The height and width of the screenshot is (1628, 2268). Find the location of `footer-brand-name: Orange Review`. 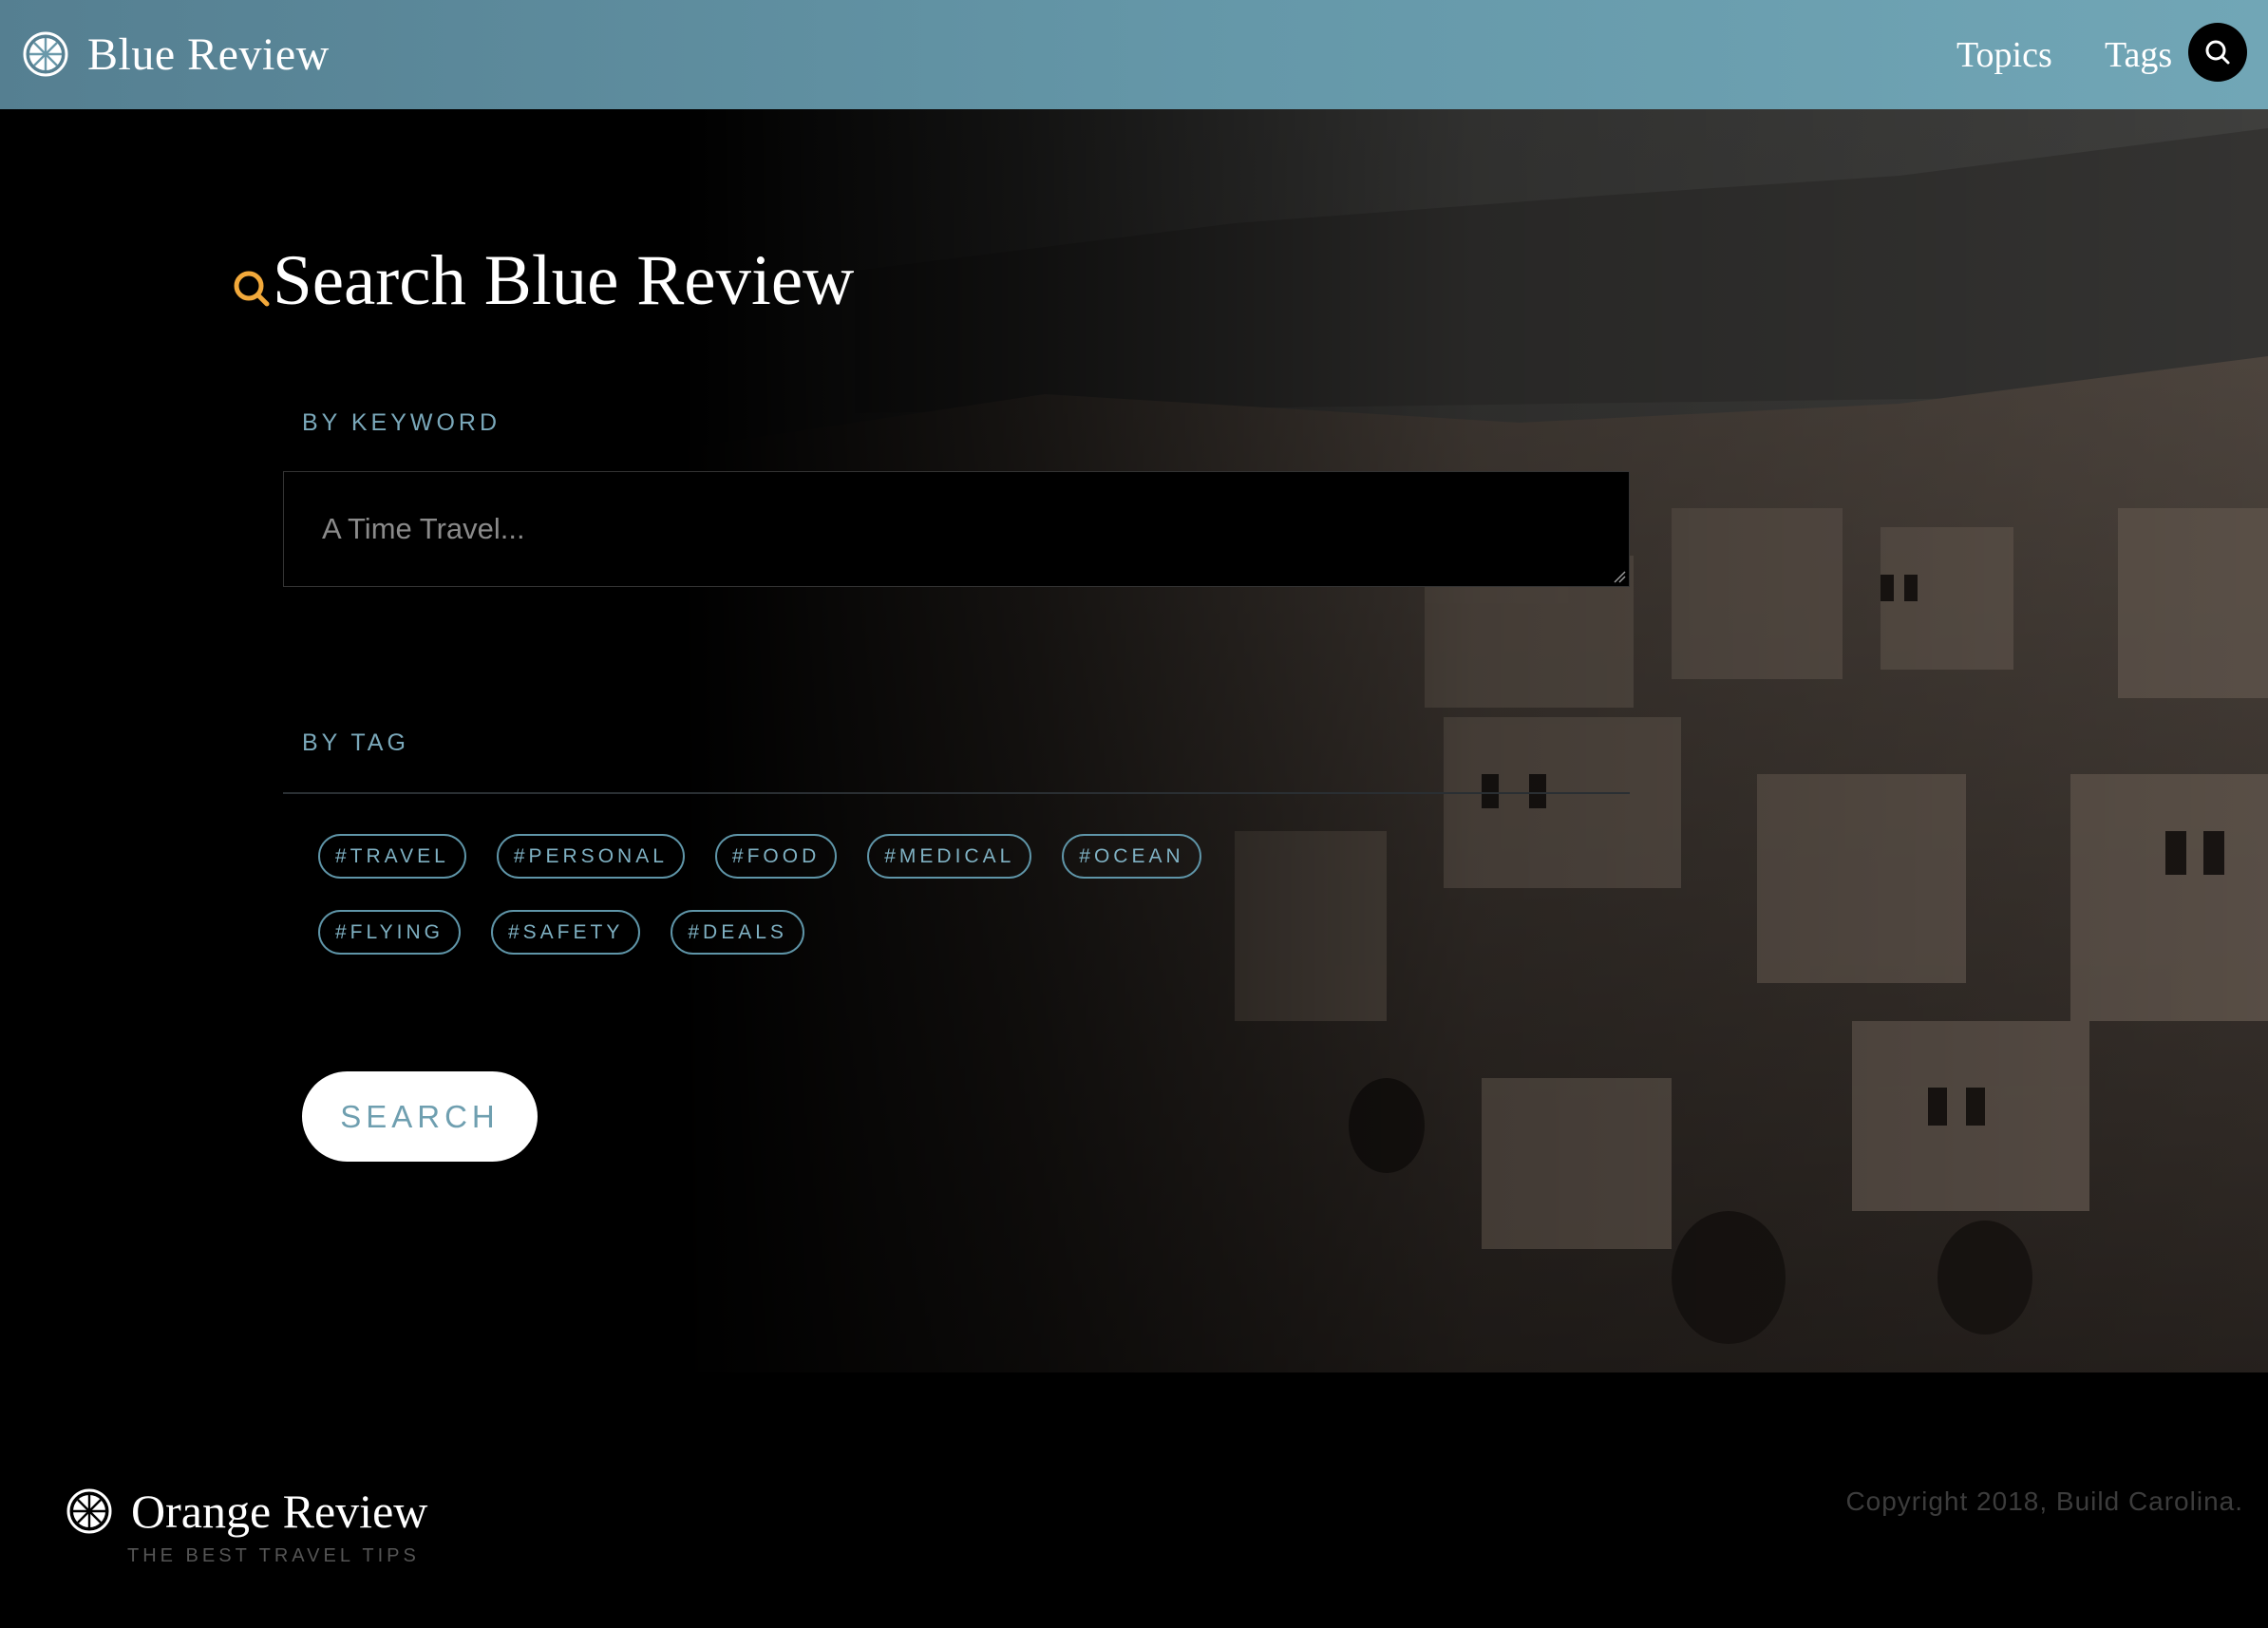

footer-brand-name: Orange Review is located at coordinates (279, 1511).